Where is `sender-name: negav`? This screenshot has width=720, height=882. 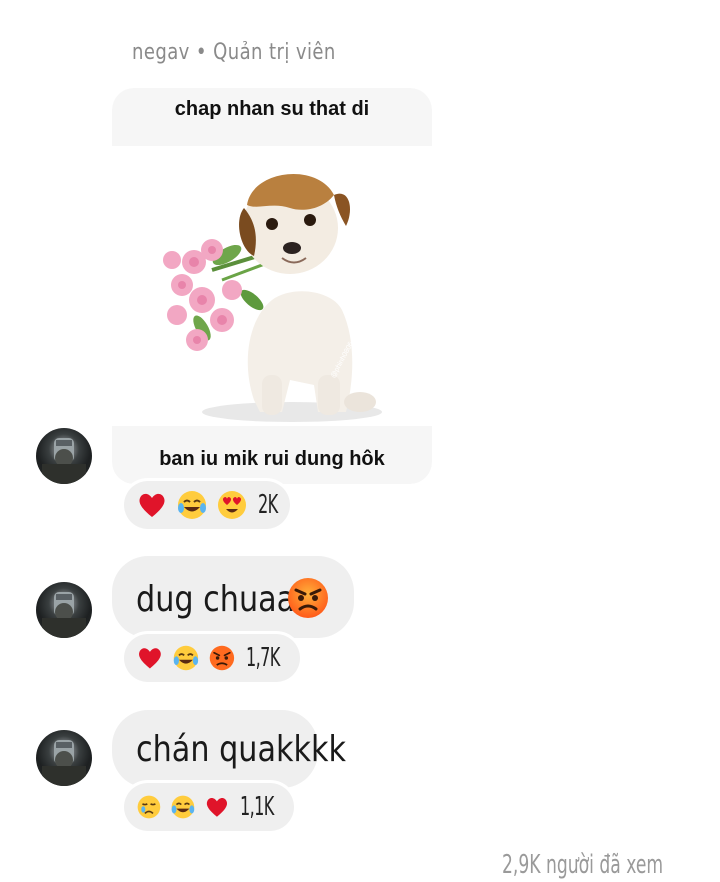
sender-name: negav is located at coordinates (161, 52).